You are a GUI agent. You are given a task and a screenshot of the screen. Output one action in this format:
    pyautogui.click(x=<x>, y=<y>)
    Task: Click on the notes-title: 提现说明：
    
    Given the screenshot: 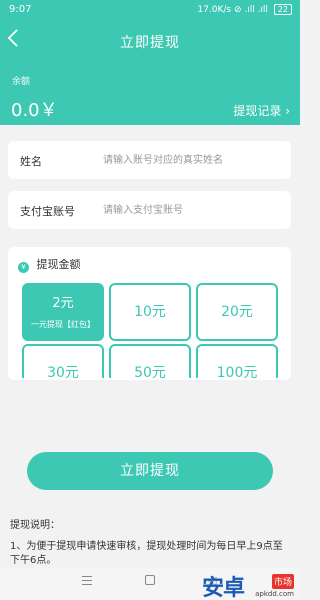 What is the action you would take?
    pyautogui.click(x=35, y=525)
    